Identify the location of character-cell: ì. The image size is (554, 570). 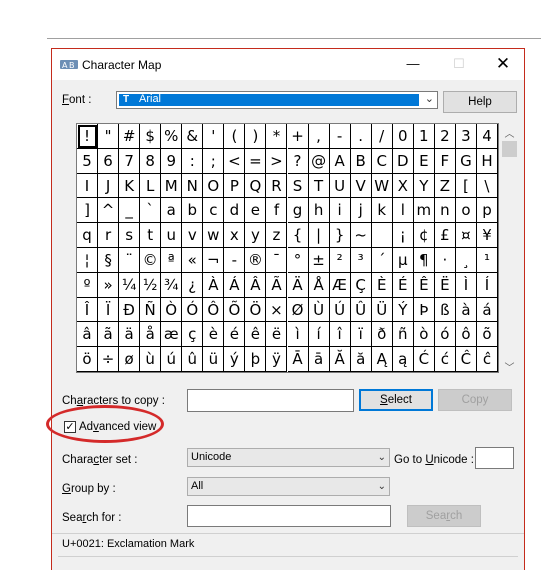
(298, 335).